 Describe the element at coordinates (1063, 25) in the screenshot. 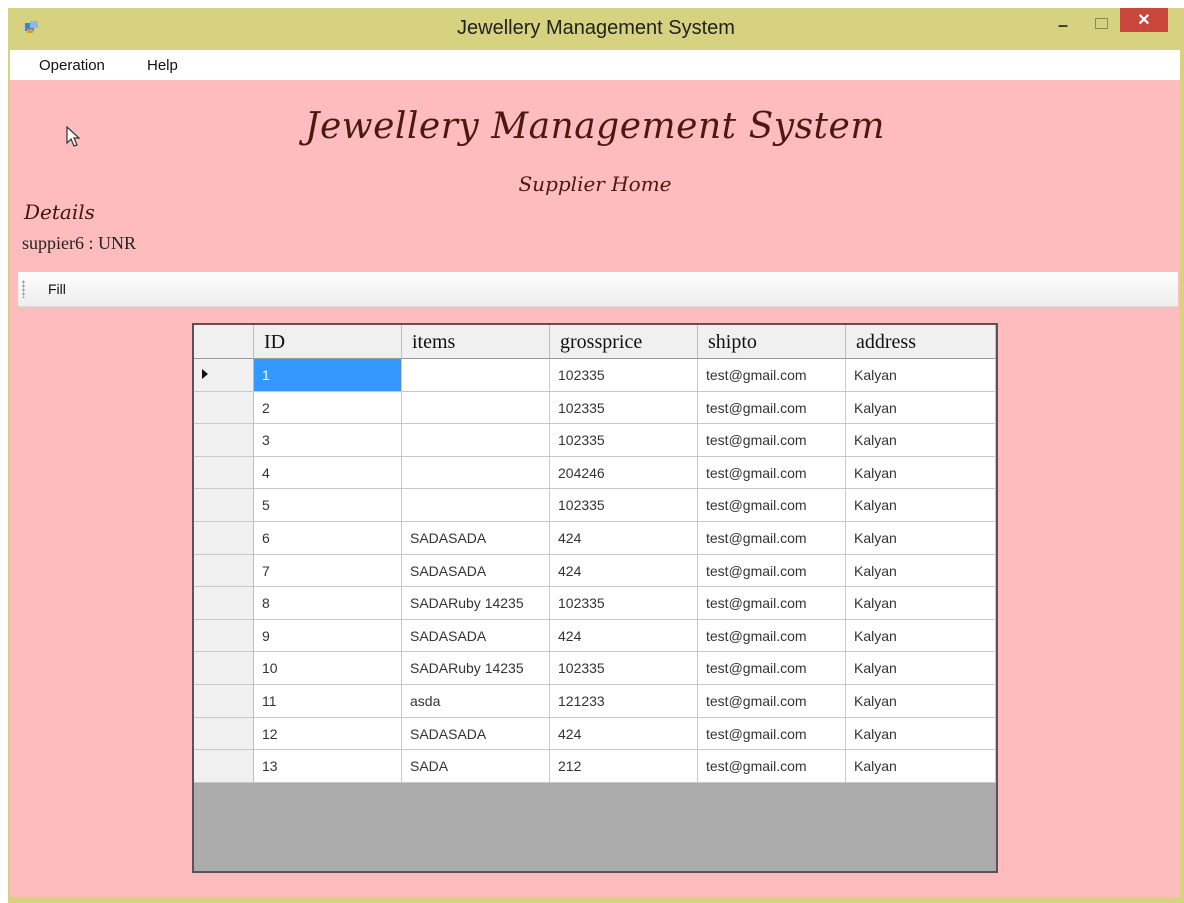

I see `minimize-button: –` at that location.